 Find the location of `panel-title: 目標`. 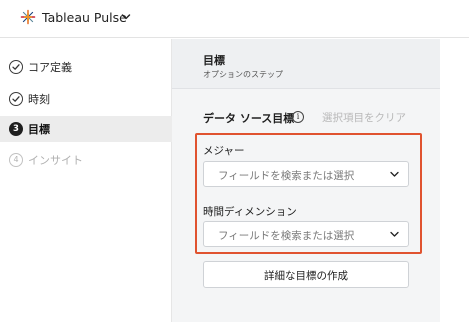

panel-title: 目標 is located at coordinates (214, 60).